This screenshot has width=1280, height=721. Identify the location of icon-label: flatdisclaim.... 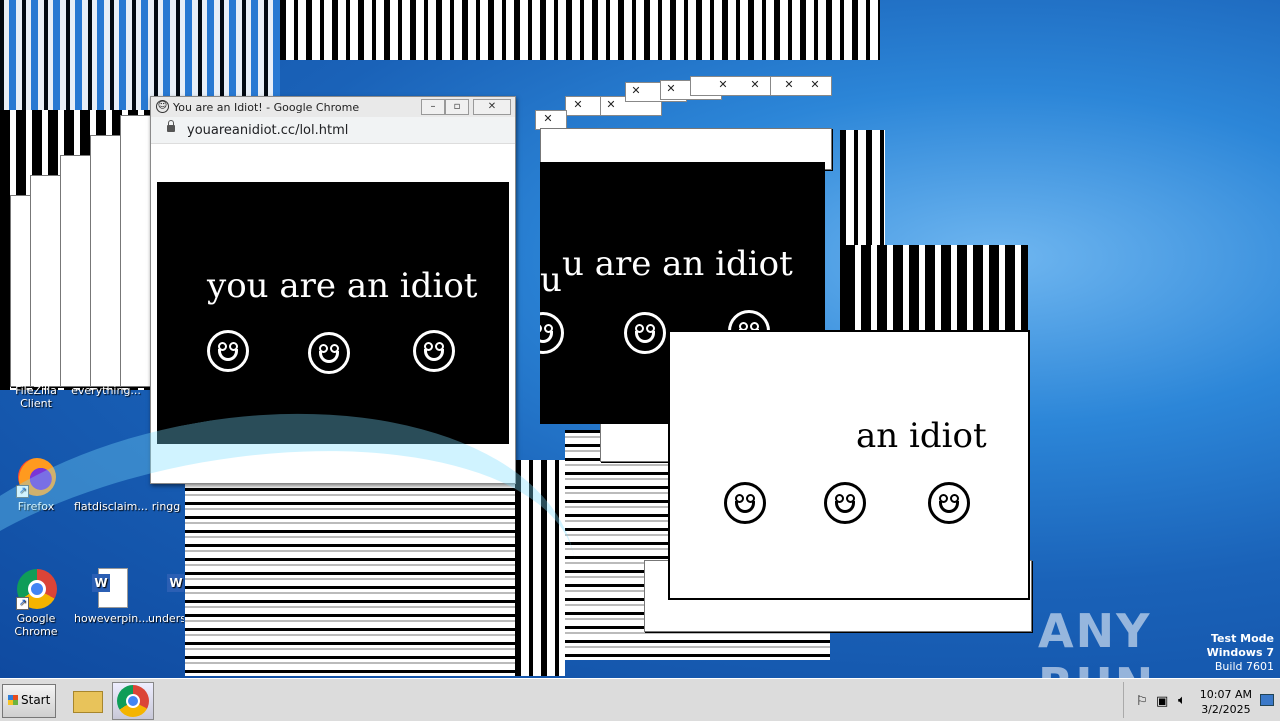
(111, 506).